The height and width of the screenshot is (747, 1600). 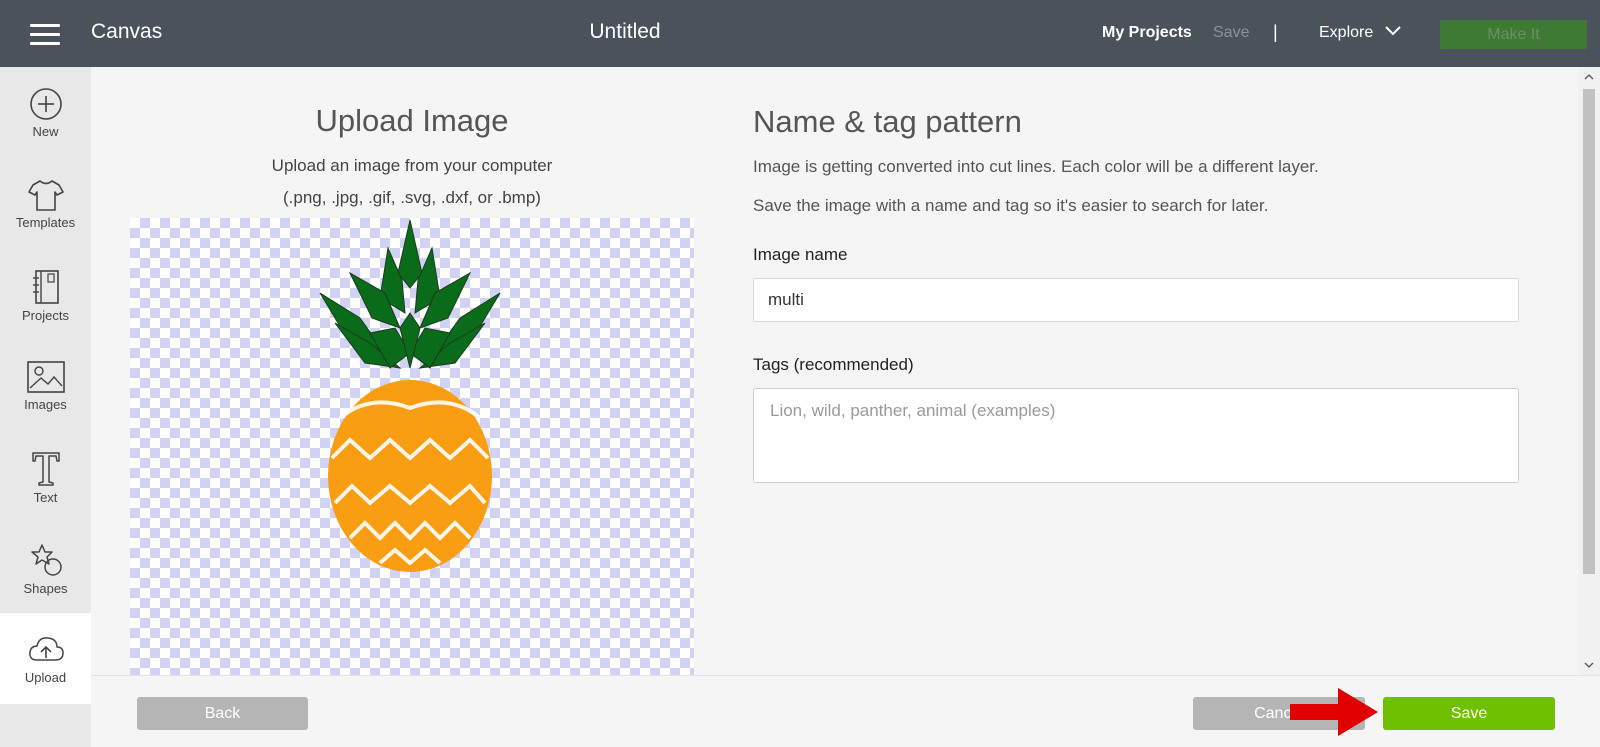 I want to click on sidebar-item-shapes: Shapes, so click(x=45, y=567).